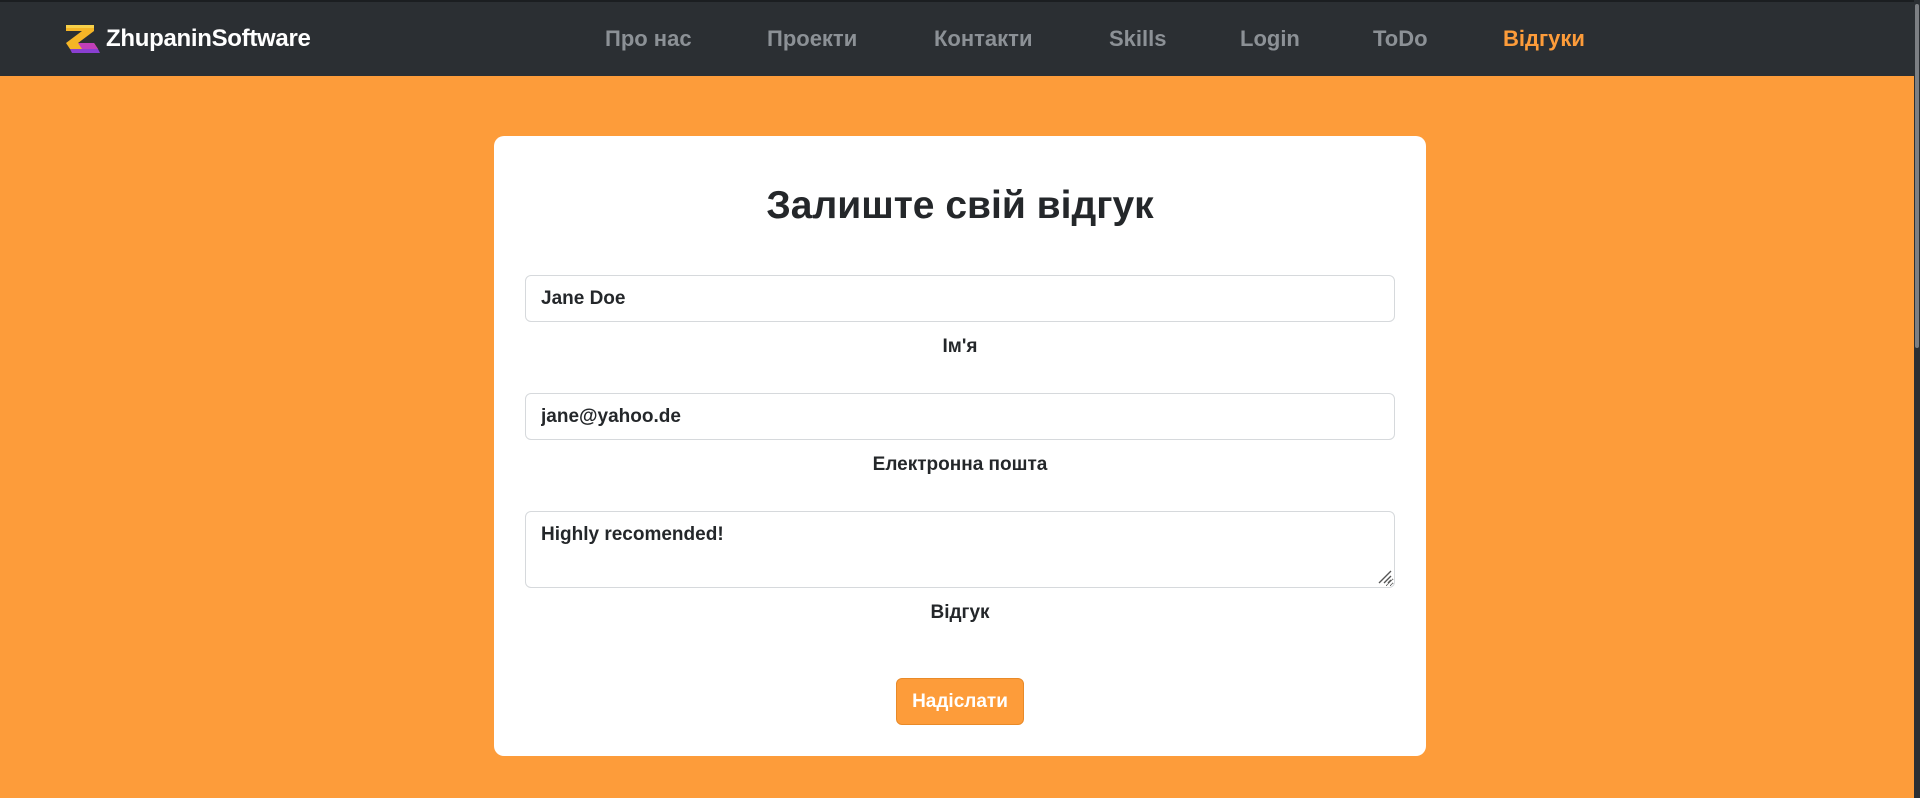 The image size is (1920, 798). Describe the element at coordinates (1400, 39) in the screenshot. I see `nav-item-todo: ToDo` at that location.